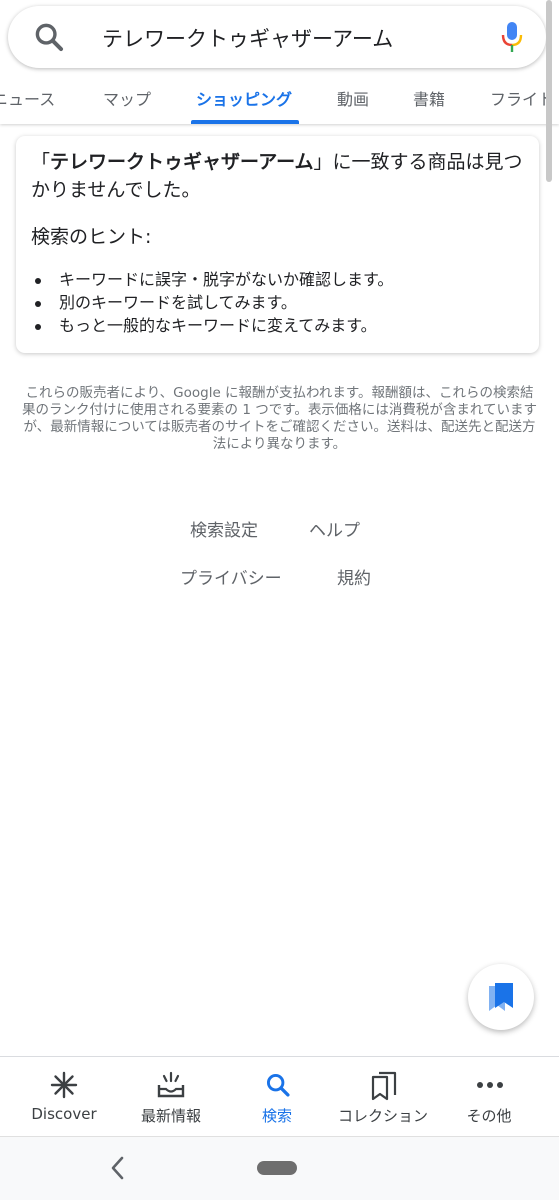  Describe the element at coordinates (245, 122) in the screenshot. I see `active-tab-indicator` at that location.